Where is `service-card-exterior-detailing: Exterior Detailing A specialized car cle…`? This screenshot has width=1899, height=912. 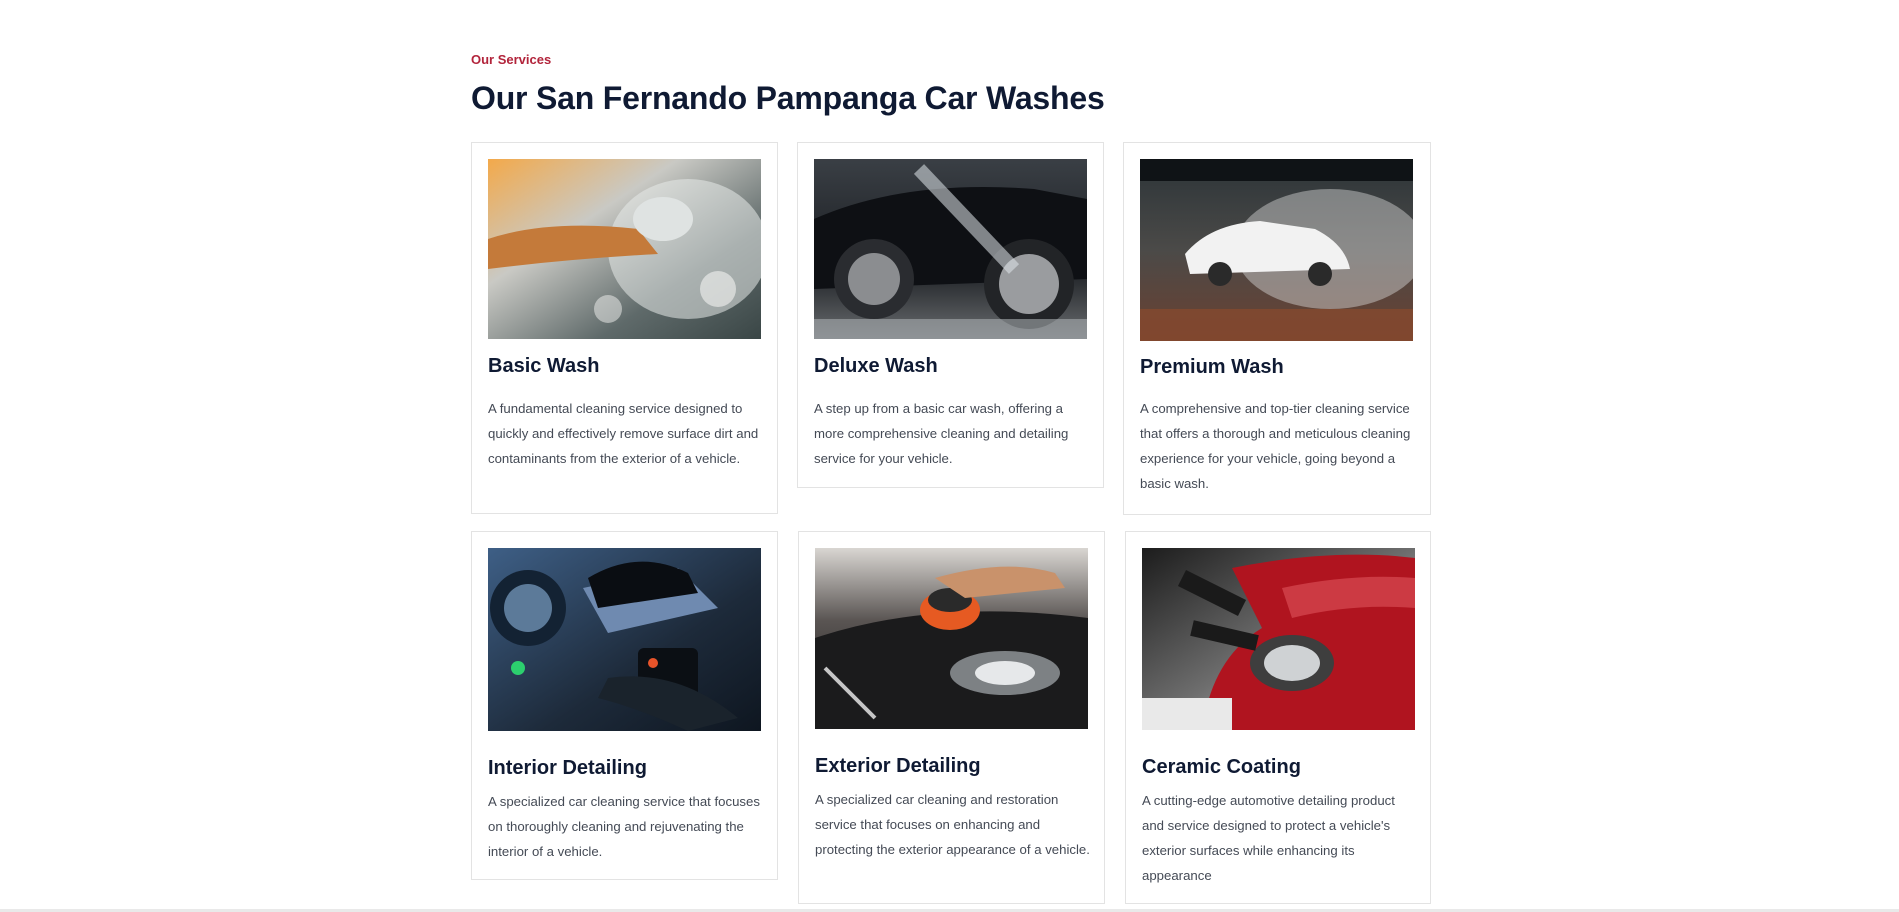 service-card-exterior-detailing: Exterior Detailing A specialized car cle… is located at coordinates (951, 717).